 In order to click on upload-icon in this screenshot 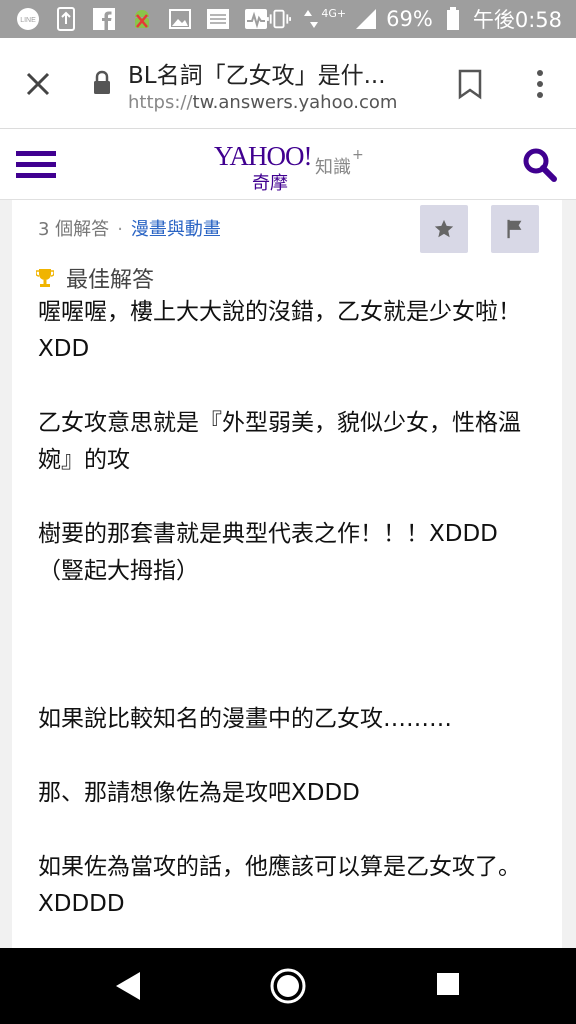, I will do `click(66, 19)`.